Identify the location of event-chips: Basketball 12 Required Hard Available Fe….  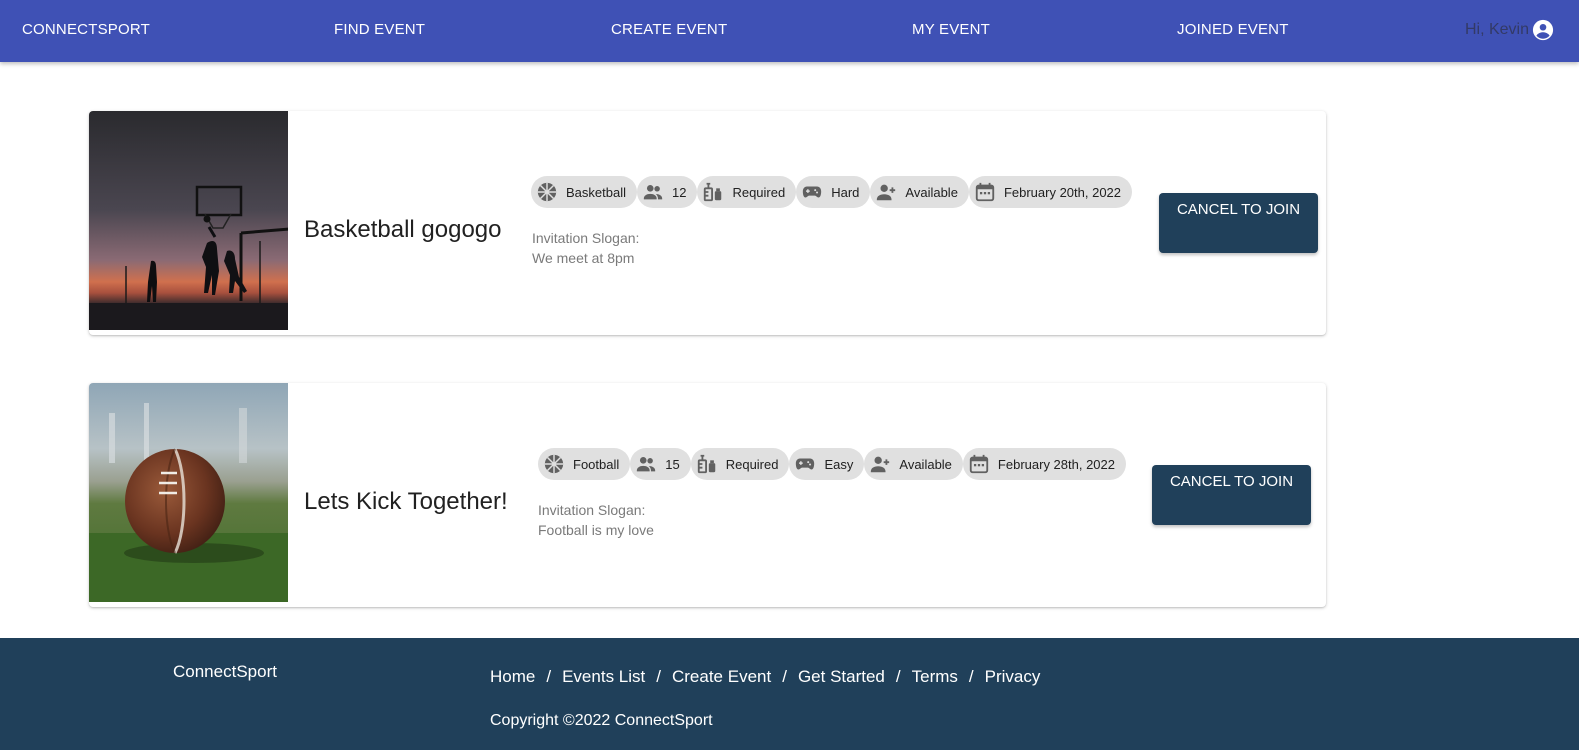
(832, 192).